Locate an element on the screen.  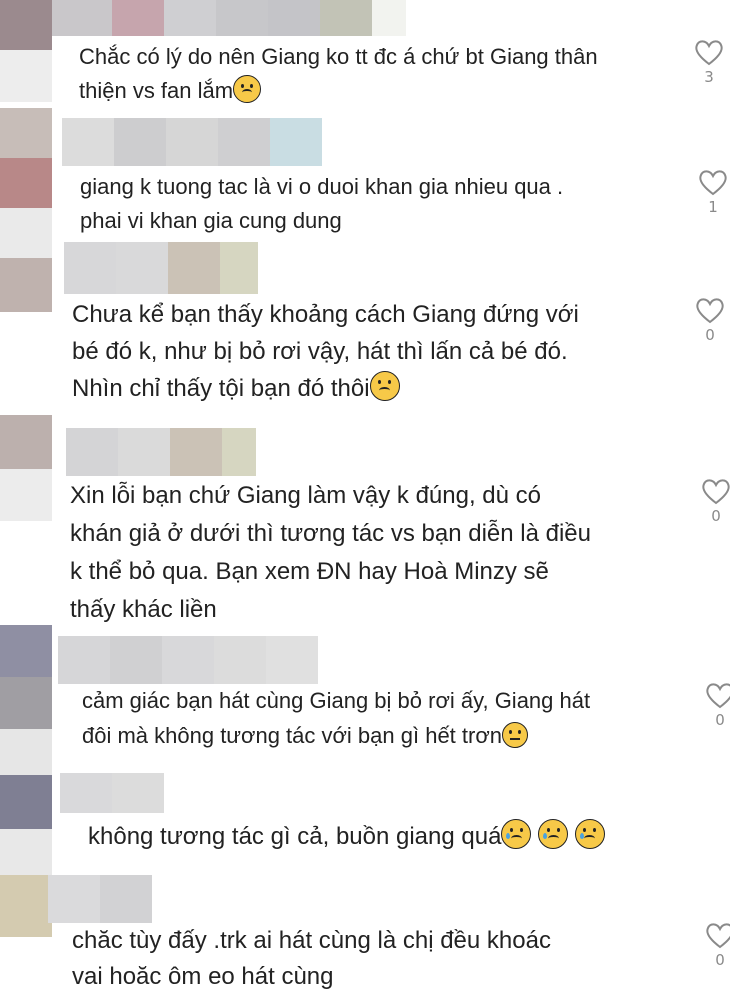
comment-6: không tương tác gì cả, buồn giang quá is located at coordinates (365, 824).